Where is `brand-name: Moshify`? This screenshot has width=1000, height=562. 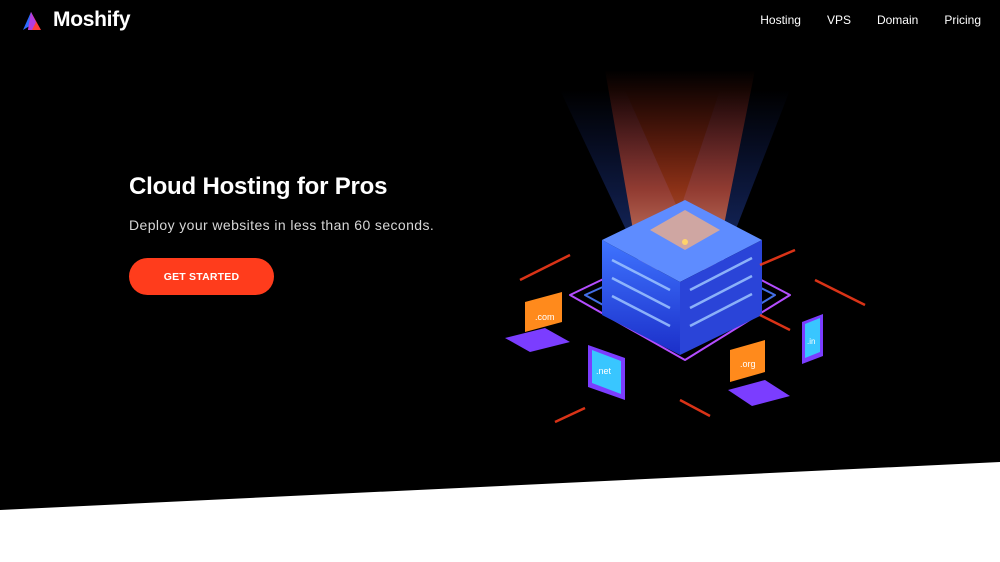 brand-name: Moshify is located at coordinates (92, 19).